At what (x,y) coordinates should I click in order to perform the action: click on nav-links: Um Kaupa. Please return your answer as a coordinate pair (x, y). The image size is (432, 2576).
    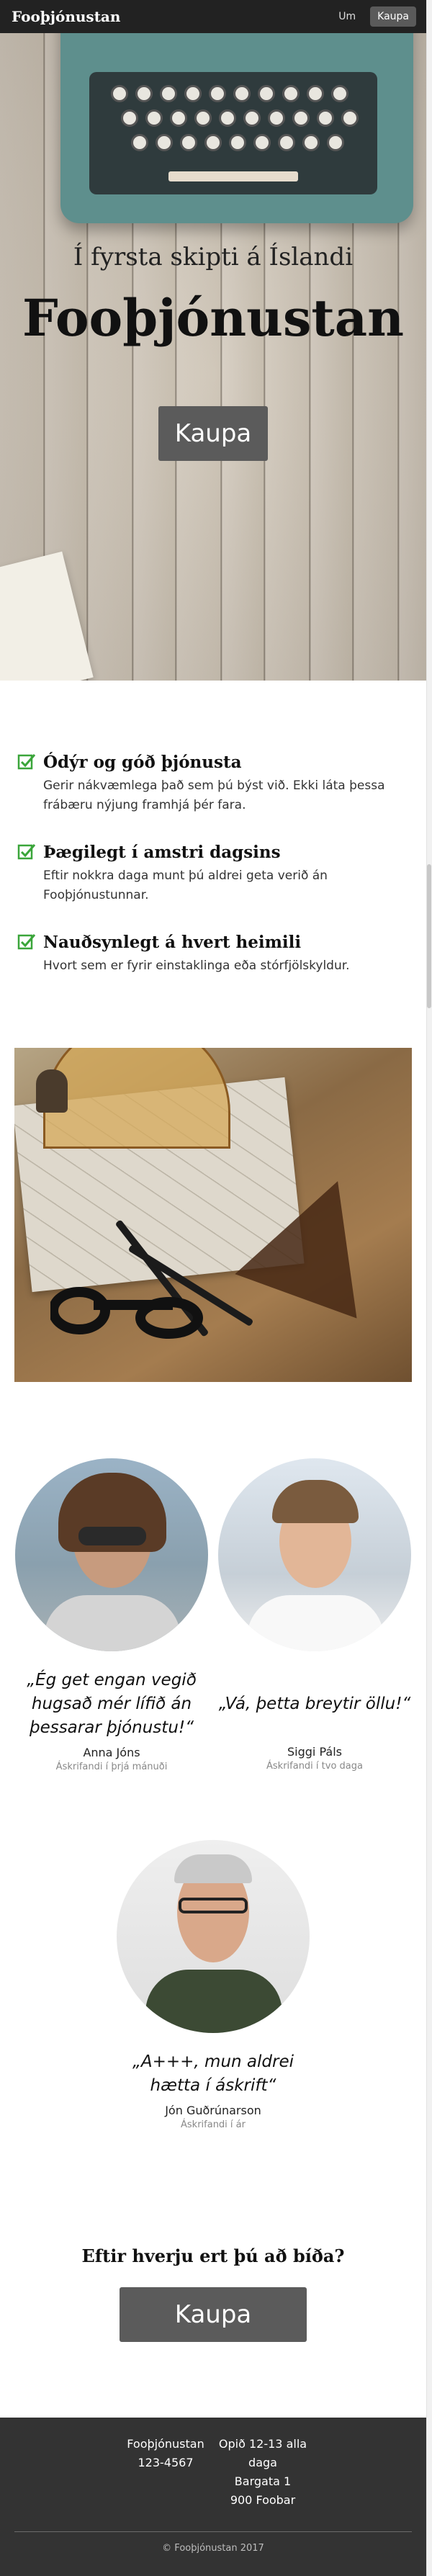
    Looking at the image, I should click on (373, 16).